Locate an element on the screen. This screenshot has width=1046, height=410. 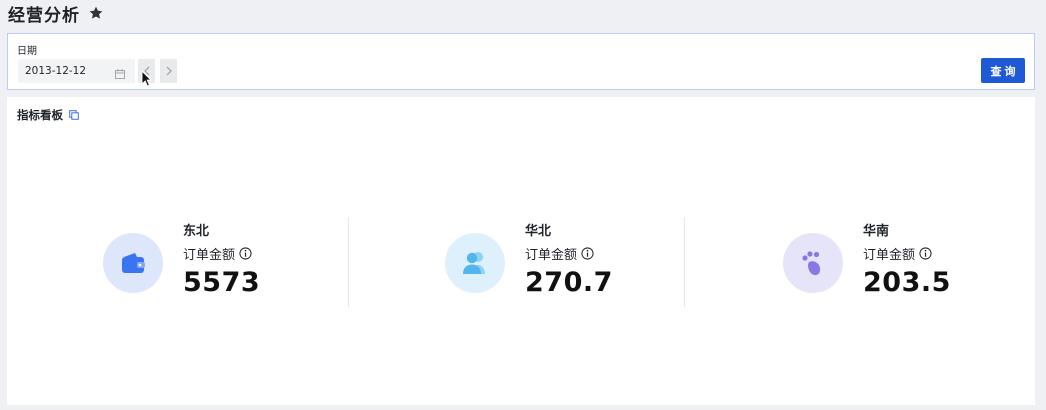
kpi-region: 华南 is located at coordinates (876, 231).